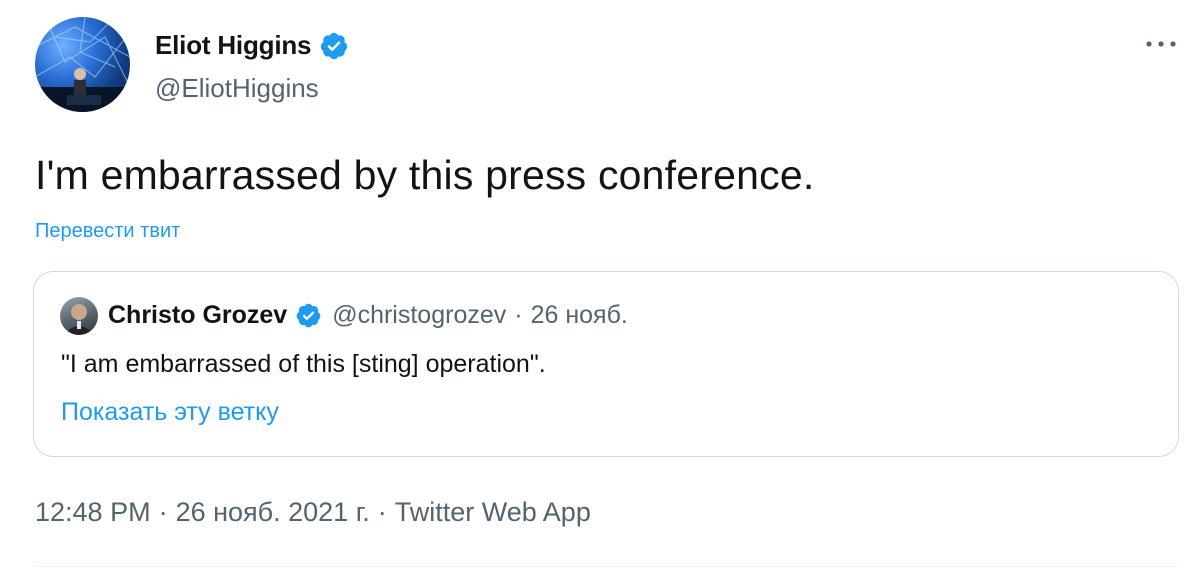  What do you see at coordinates (1161, 44) in the screenshot?
I see `more-options-icon` at bounding box center [1161, 44].